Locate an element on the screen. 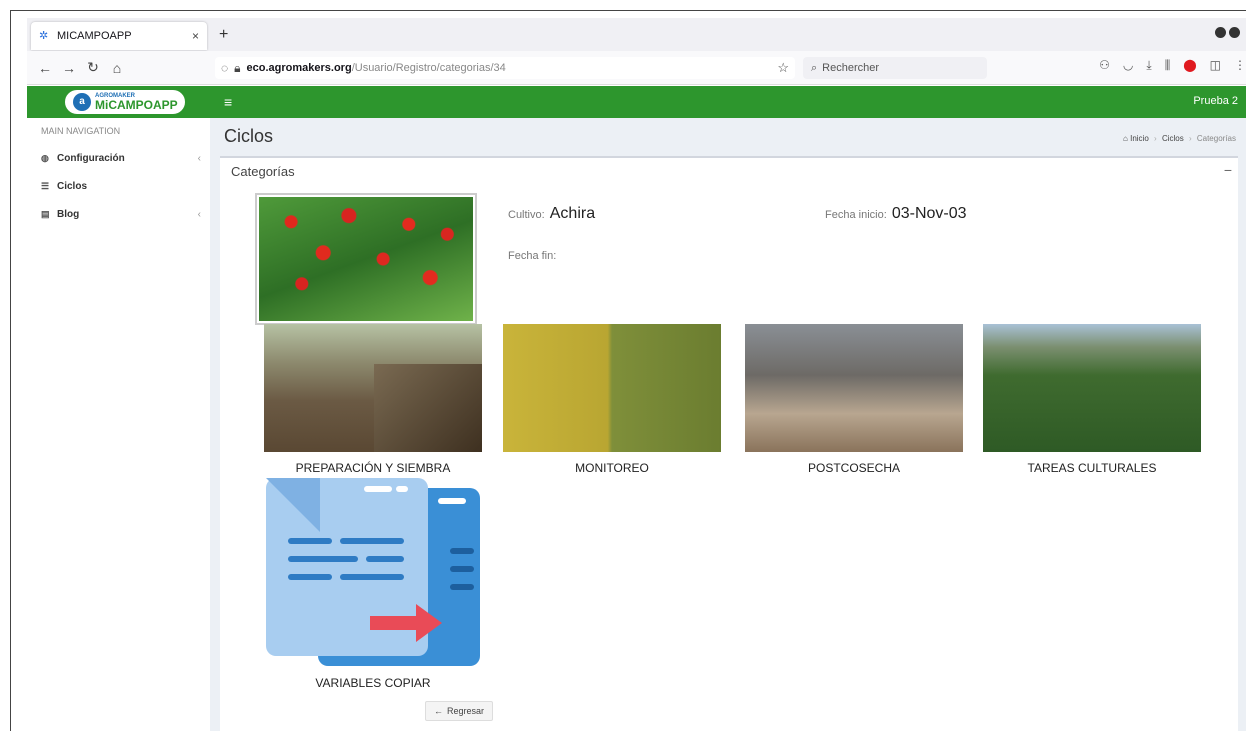 The width and height of the screenshot is (1246, 731). cultivo-value: Achira is located at coordinates (572, 213).